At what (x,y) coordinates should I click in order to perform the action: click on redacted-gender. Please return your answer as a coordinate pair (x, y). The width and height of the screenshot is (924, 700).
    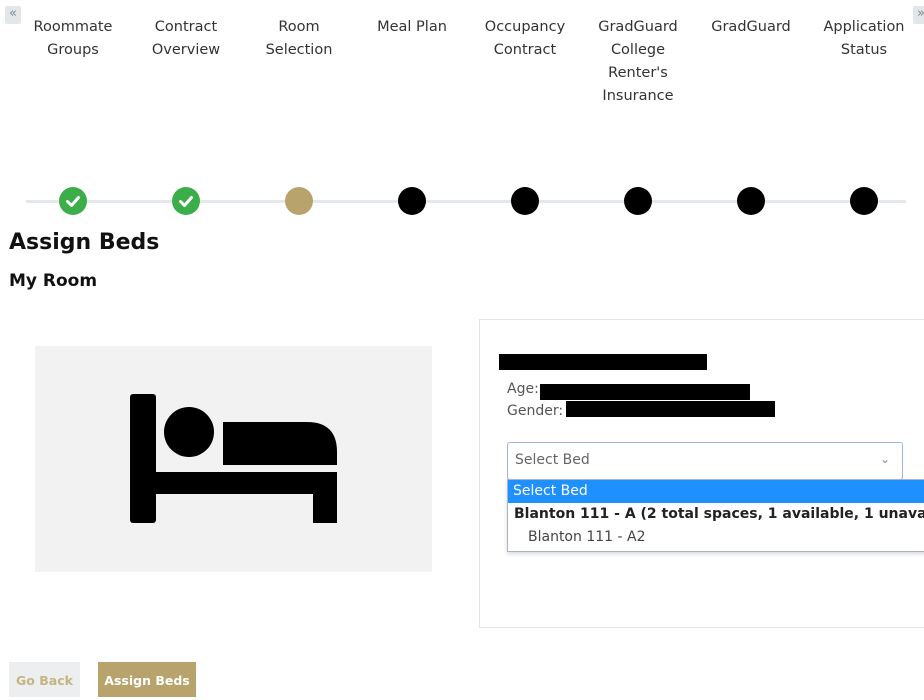
    Looking at the image, I should click on (670, 409).